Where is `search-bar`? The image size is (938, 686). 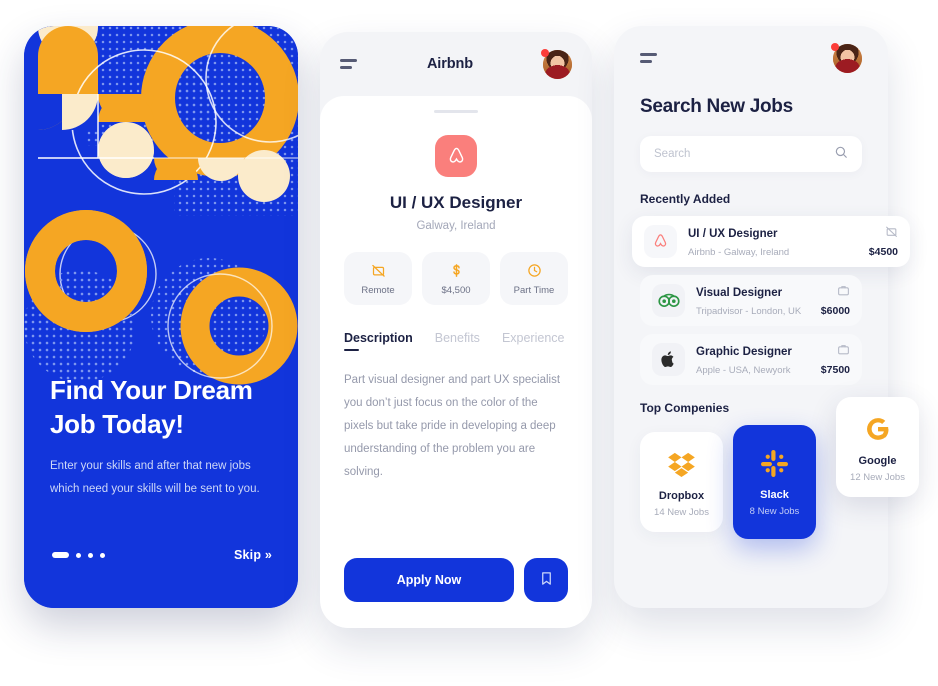 search-bar is located at coordinates (751, 154).